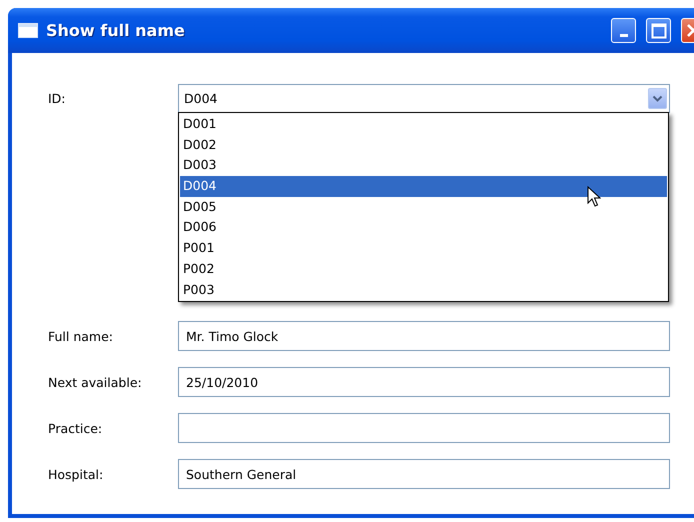 This screenshot has height=522, width=694. Describe the element at coordinates (423, 227) in the screenshot. I see `dropdown-option: D006` at that location.